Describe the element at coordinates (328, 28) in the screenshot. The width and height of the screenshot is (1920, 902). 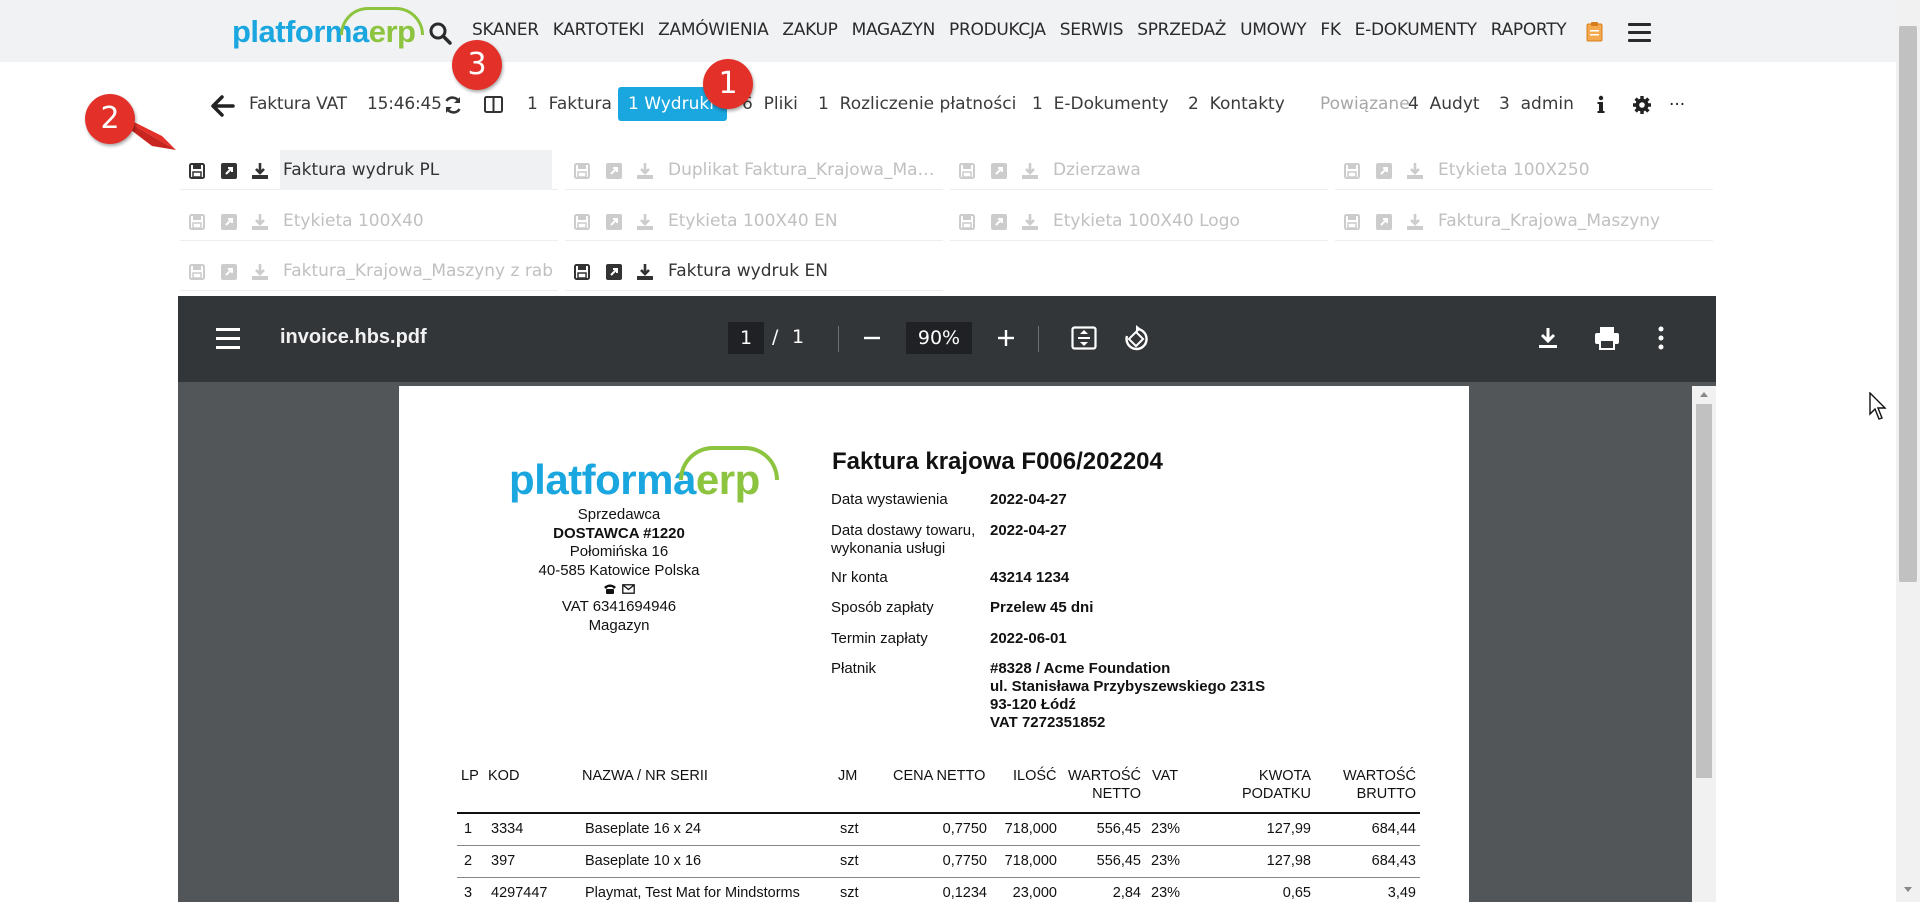
I see `brand-logo: platformaerp` at that location.